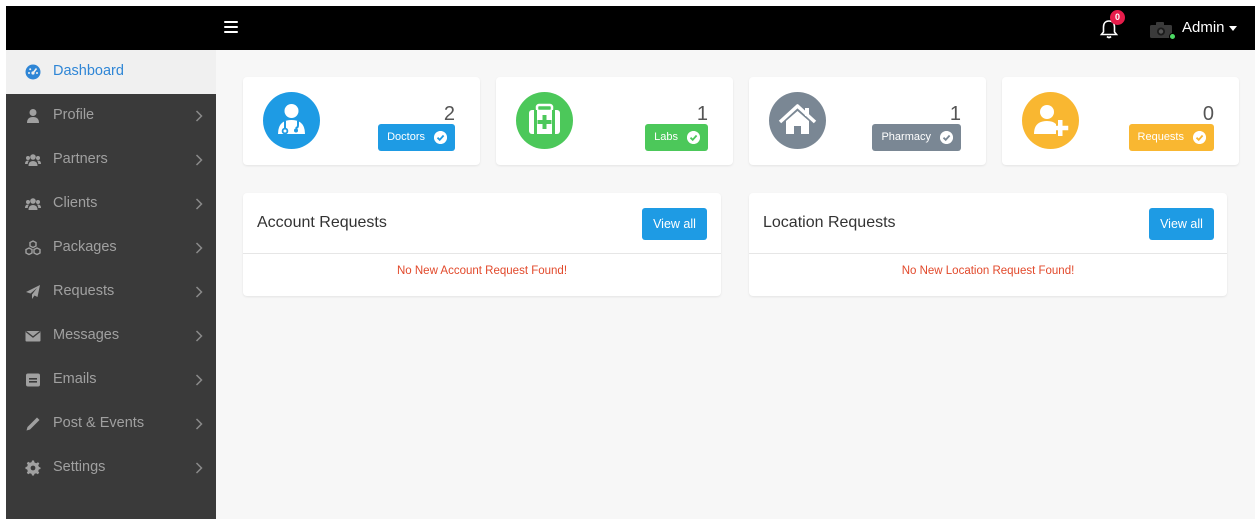  Describe the element at coordinates (1160, 137) in the screenshot. I see `stat-label: Requests` at that location.